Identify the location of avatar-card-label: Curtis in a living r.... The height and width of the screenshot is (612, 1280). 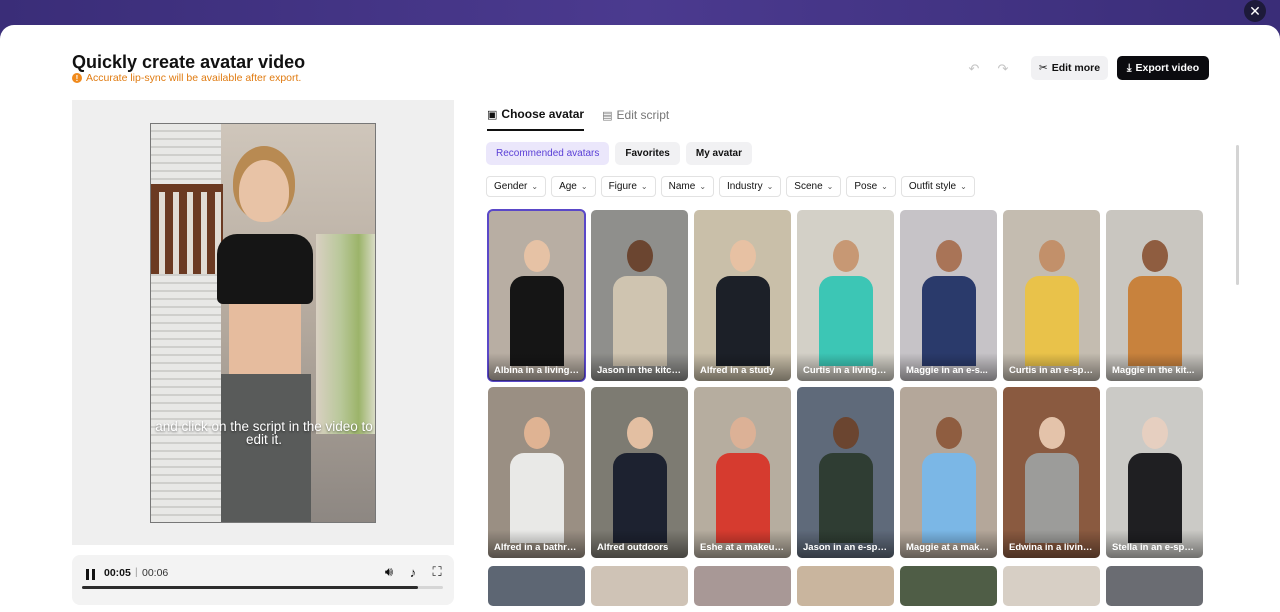
(845, 367).